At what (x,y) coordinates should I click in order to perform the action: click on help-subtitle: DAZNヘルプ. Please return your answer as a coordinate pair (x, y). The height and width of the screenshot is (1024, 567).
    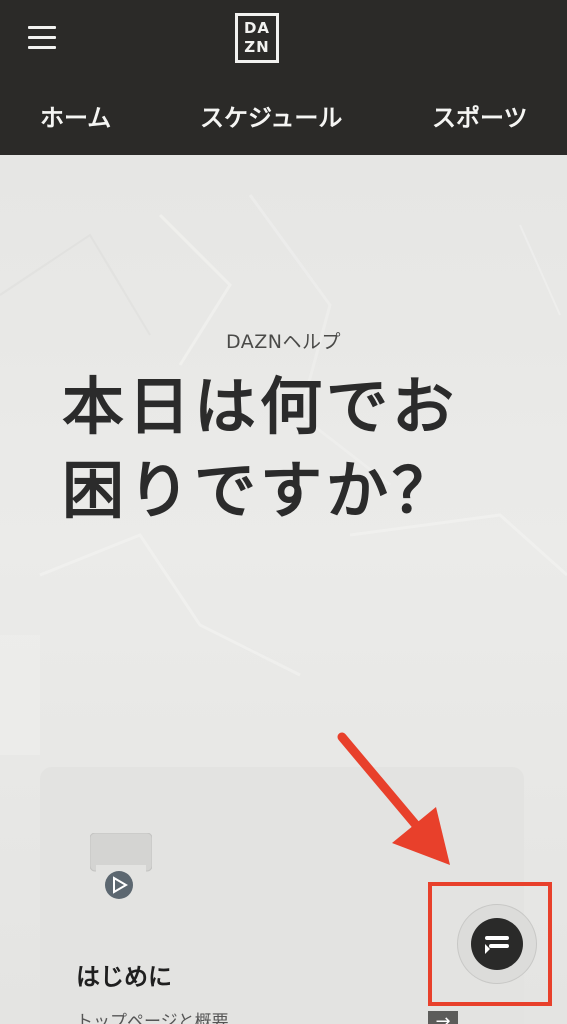
    Looking at the image, I should click on (283, 342).